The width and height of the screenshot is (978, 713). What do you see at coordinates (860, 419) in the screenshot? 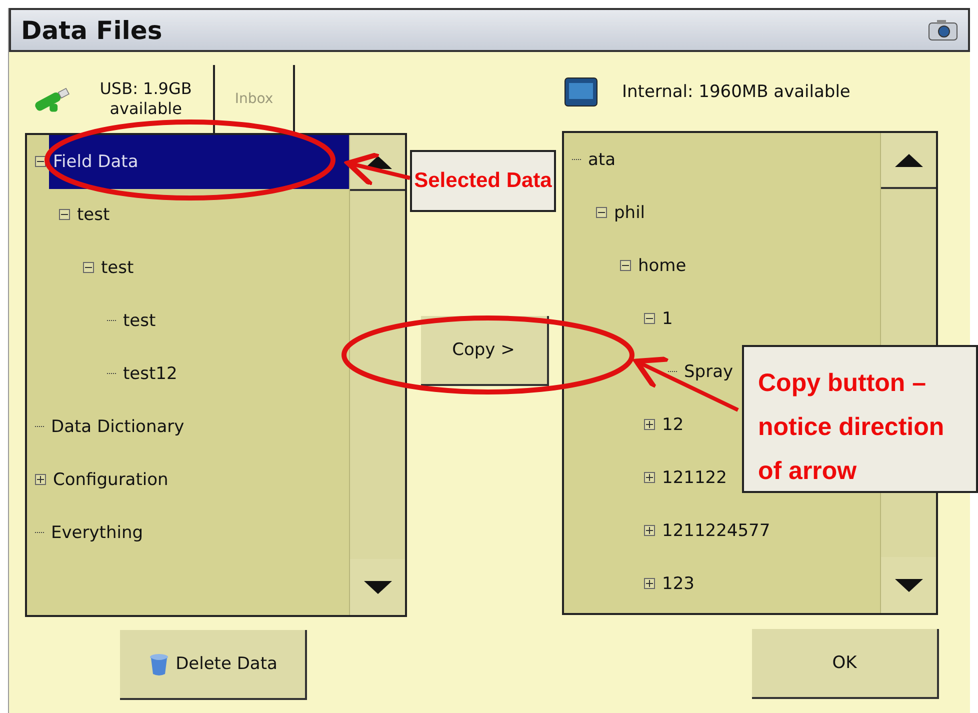
I see `annotation-tooltip: Copy button – notice direction of arrow` at bounding box center [860, 419].